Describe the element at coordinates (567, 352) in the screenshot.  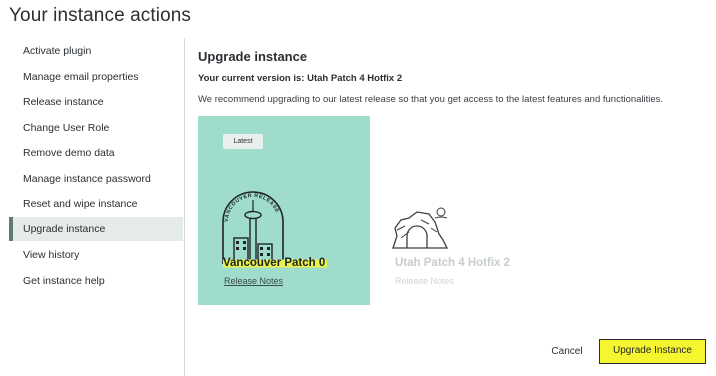
I see `cancel-button: Cancel` at that location.